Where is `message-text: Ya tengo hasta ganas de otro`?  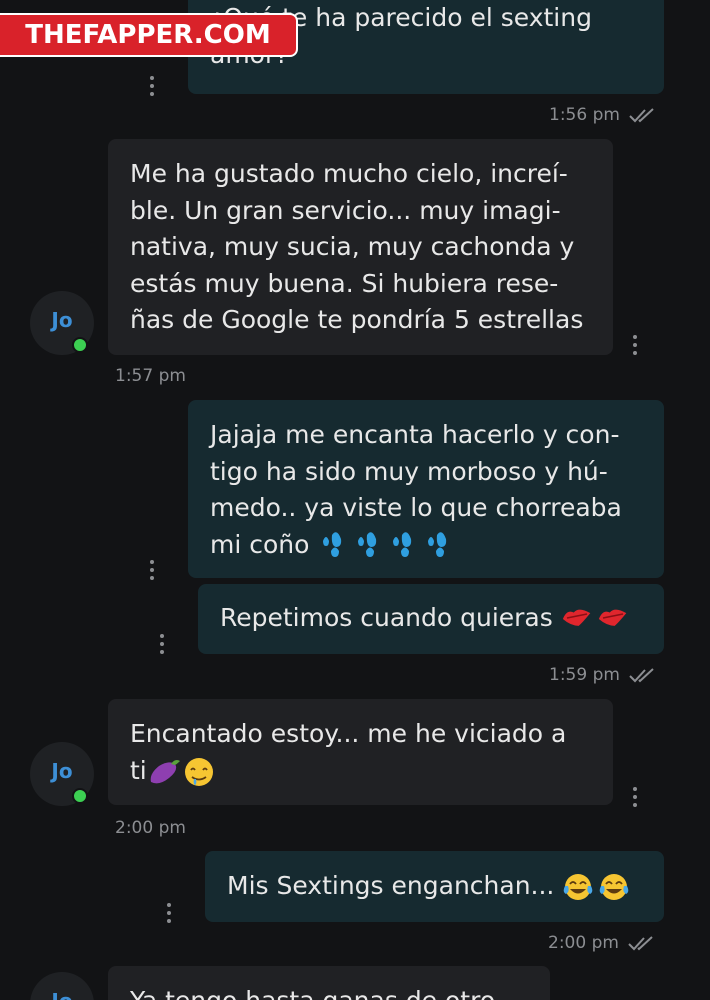 message-text: Ya tengo hasta ganas de otro is located at coordinates (330, 991).